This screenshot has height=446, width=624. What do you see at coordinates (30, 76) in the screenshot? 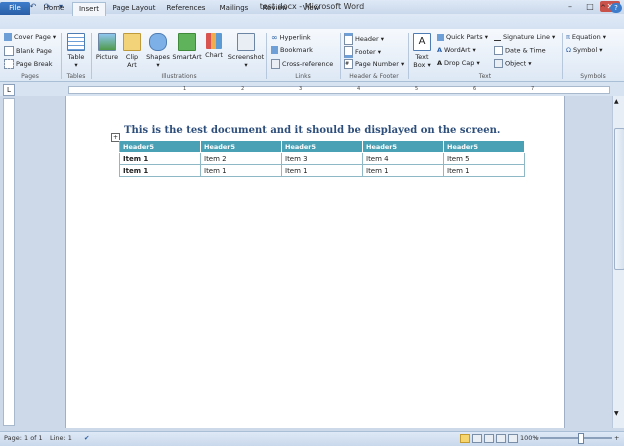
I see `group-label-pages: Pages` at bounding box center [30, 76].